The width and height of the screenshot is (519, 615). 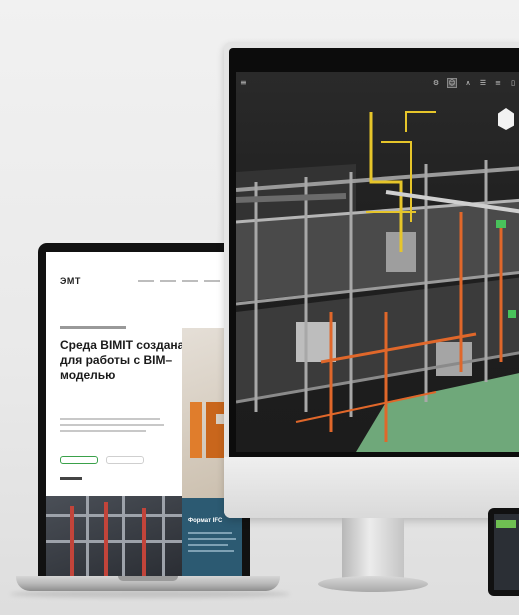 I want to click on bim-model-thumbnail, so click(x=114, y=537).